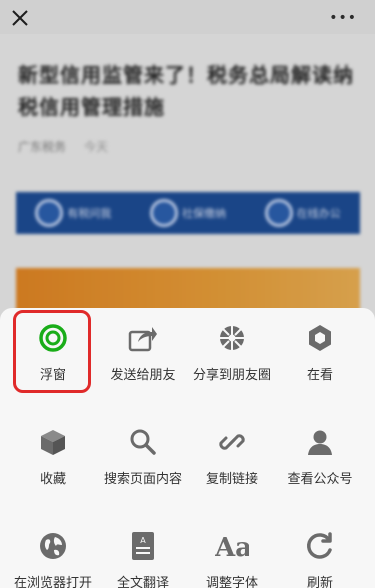  What do you see at coordinates (143, 338) in the screenshot?
I see `share-arrow-icon` at bounding box center [143, 338].